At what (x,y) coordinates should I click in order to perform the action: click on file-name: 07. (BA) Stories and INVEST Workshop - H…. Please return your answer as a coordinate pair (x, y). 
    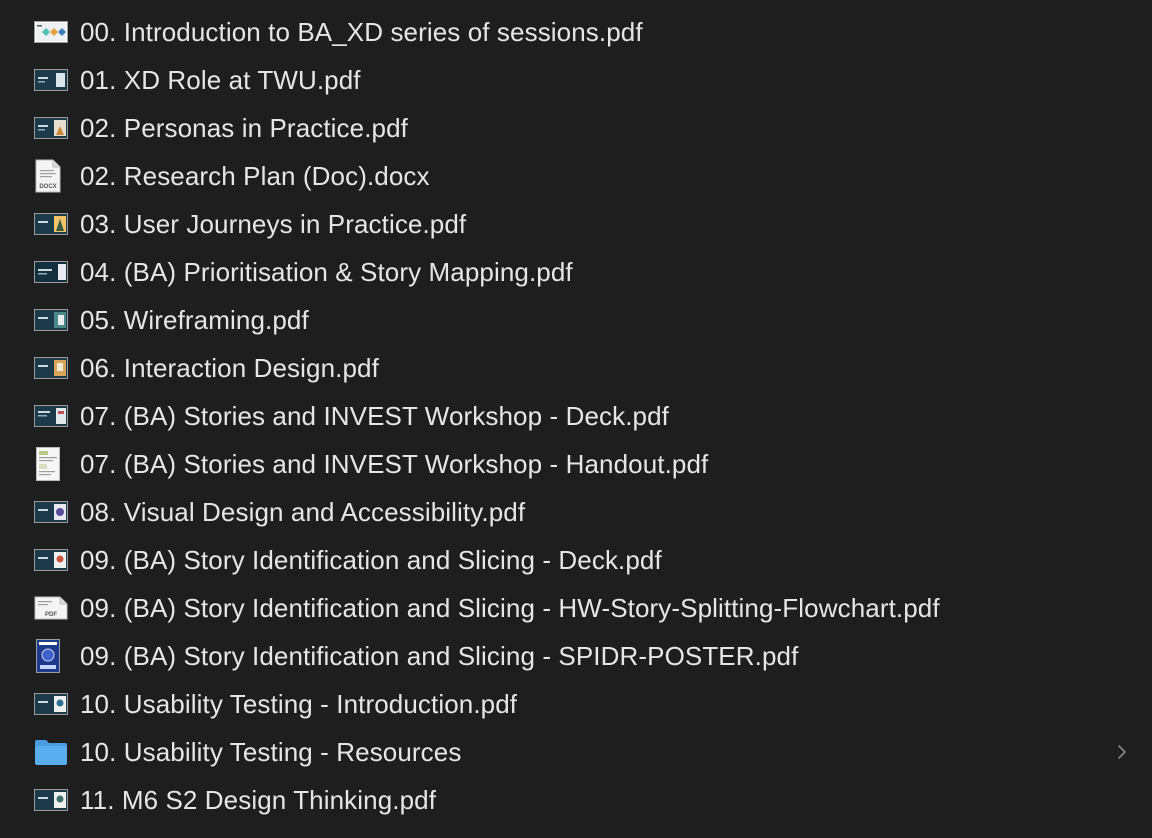
    Looking at the image, I should click on (394, 463).